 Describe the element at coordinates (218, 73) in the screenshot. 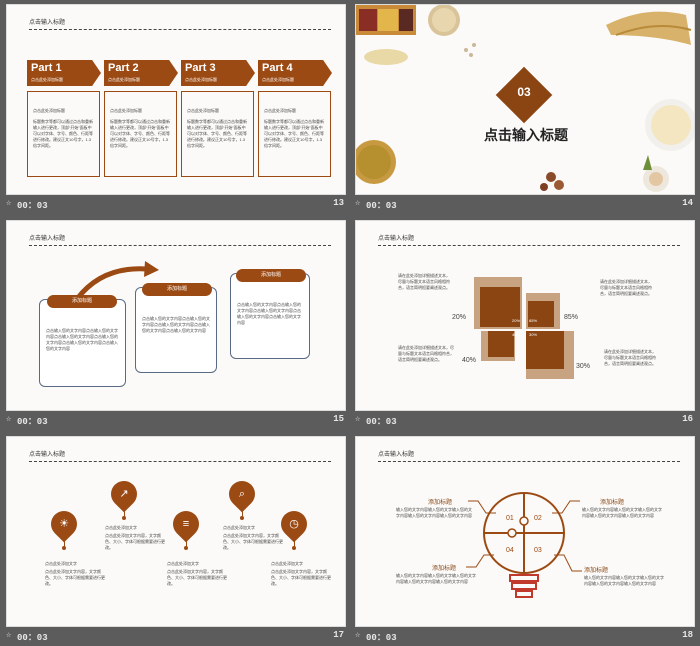

I see `part-arrow: Part 3 点击此处添加标题` at that location.